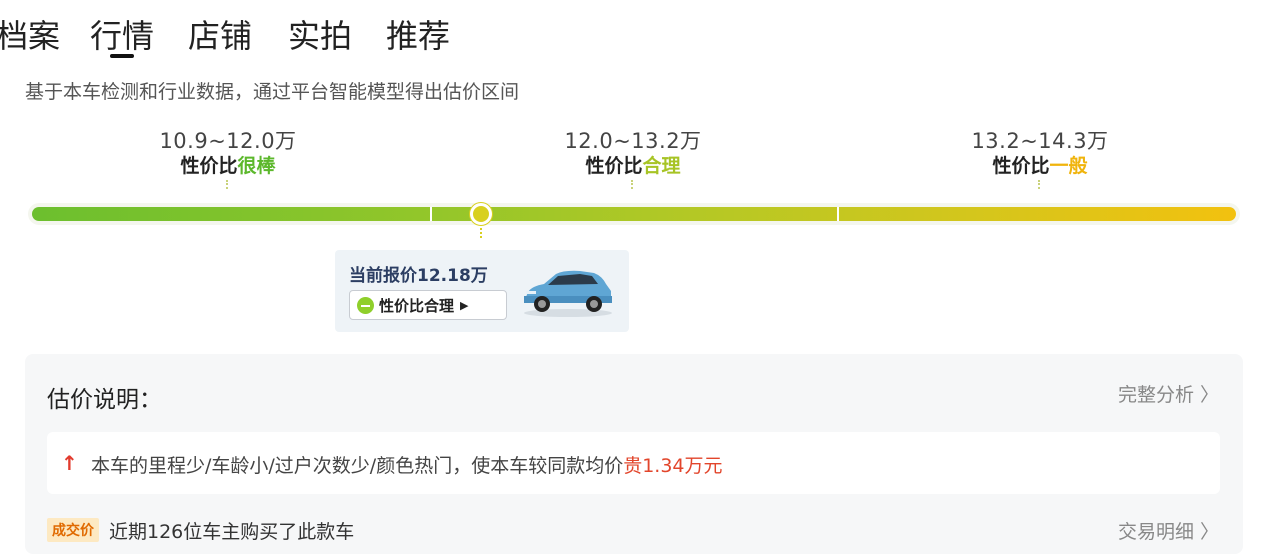 This screenshot has width=1268, height=554. What do you see at coordinates (73, 530) in the screenshot?
I see `deal-price-tag: 成交价` at bounding box center [73, 530].